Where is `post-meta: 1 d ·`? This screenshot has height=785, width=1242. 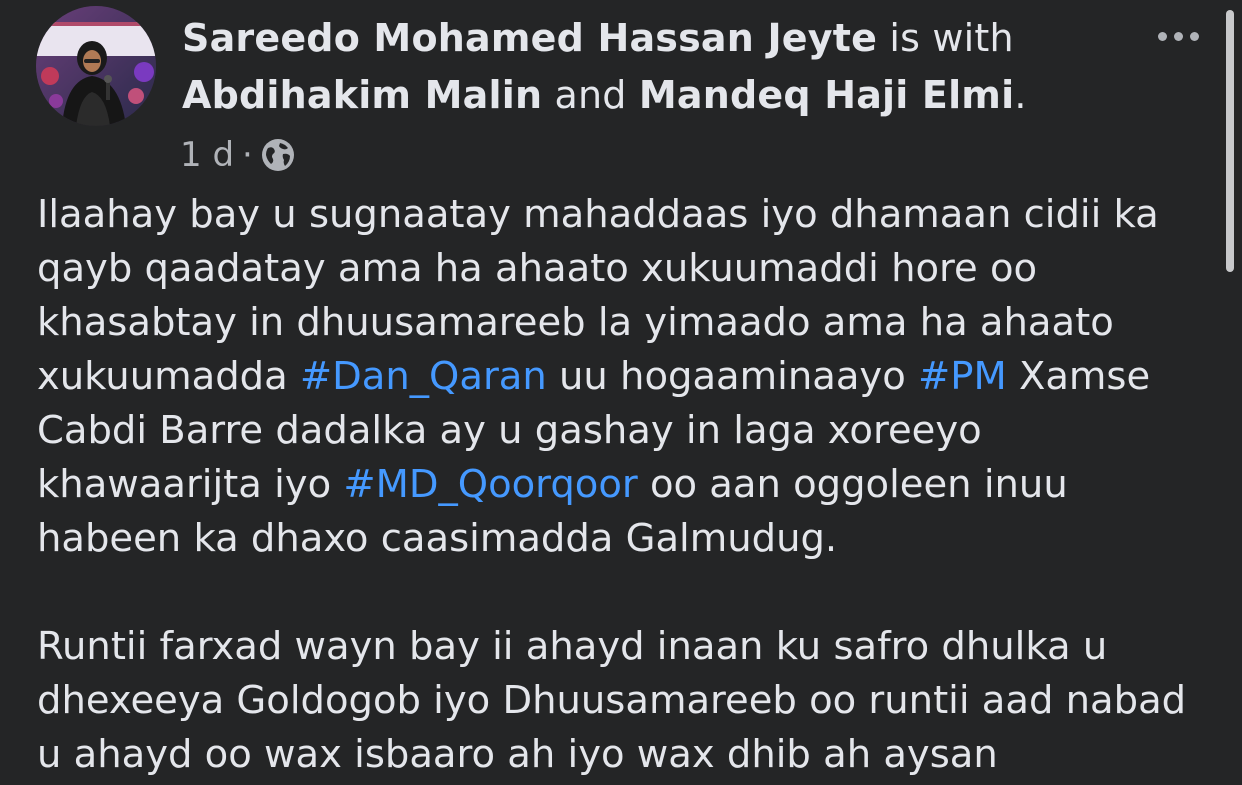 post-meta: 1 d · is located at coordinates (237, 155).